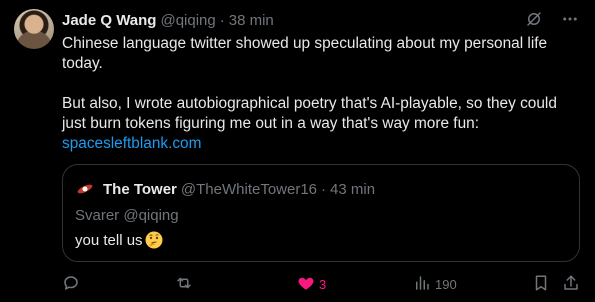 The width and height of the screenshot is (595, 302). I want to click on share-button, so click(571, 284).